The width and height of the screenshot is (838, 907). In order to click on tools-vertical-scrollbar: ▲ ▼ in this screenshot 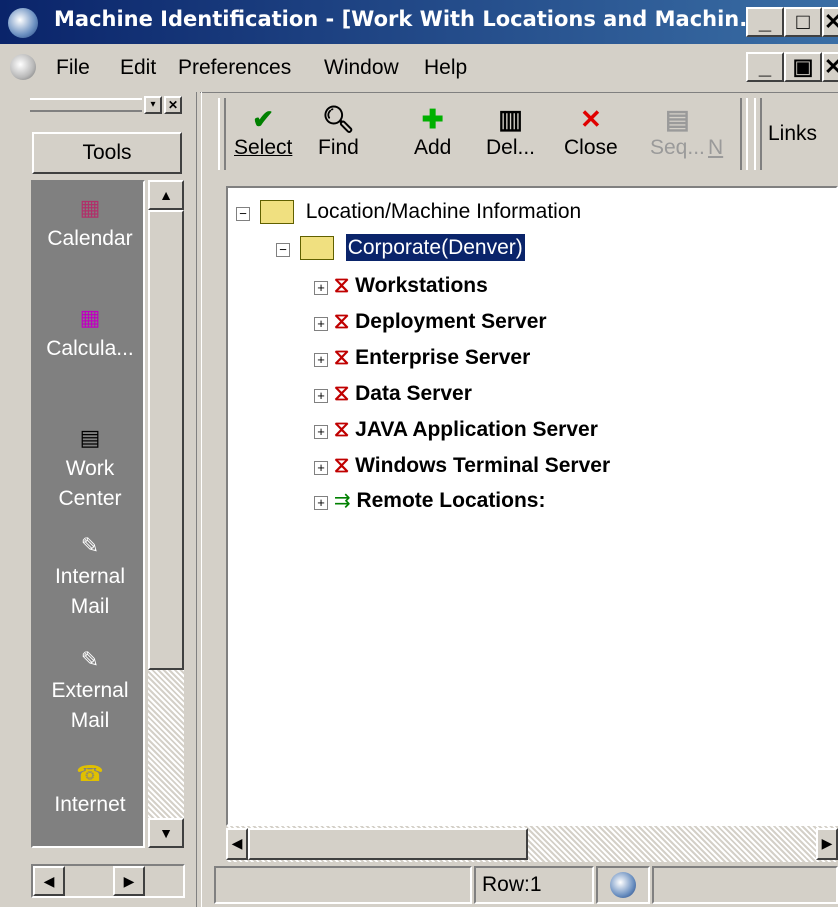, I will do `click(166, 514)`.